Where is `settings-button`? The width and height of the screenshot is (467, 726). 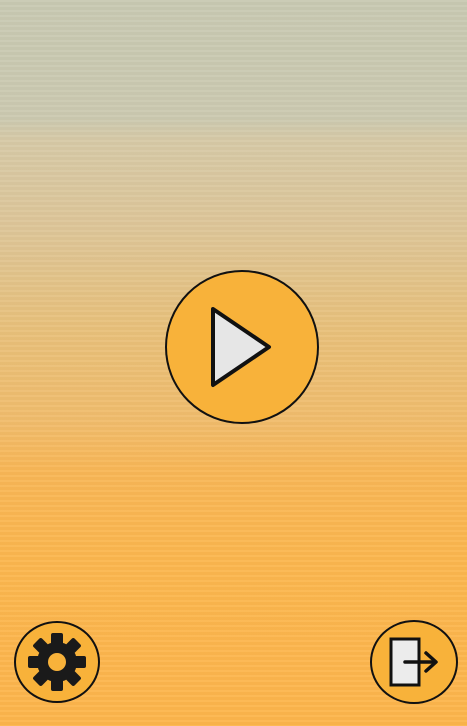
settings-button is located at coordinates (57, 662).